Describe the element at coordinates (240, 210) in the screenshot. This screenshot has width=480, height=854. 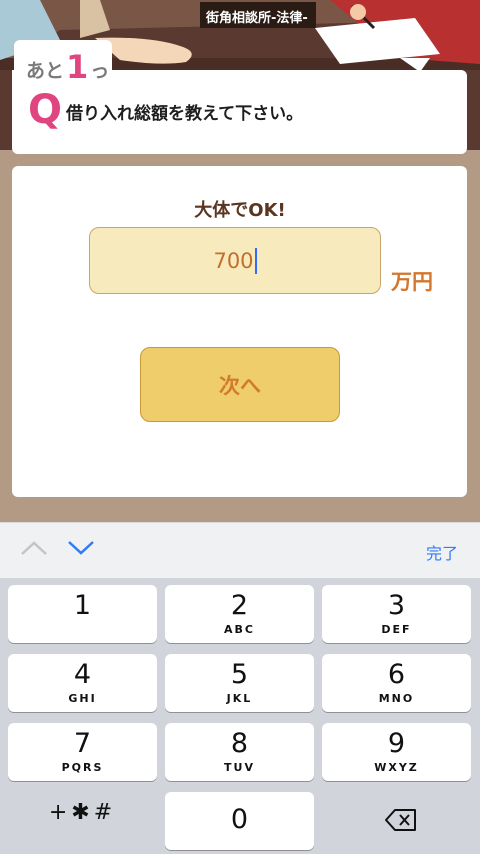
I see `answer-hint: 大体でOK!` at that location.